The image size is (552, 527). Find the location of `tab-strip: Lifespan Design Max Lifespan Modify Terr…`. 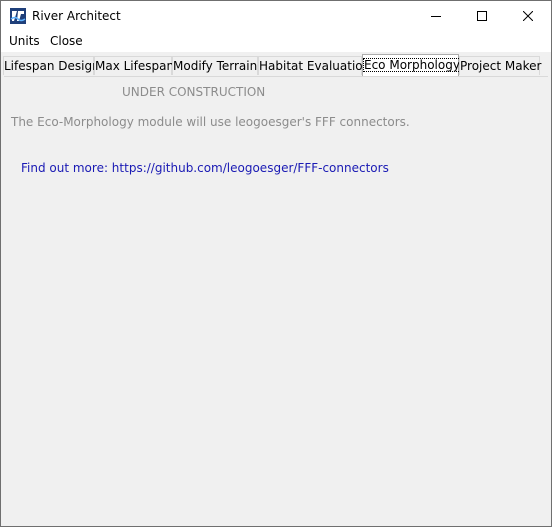

tab-strip: Lifespan Design Max Lifespan Modify Terr… is located at coordinates (276, 64).